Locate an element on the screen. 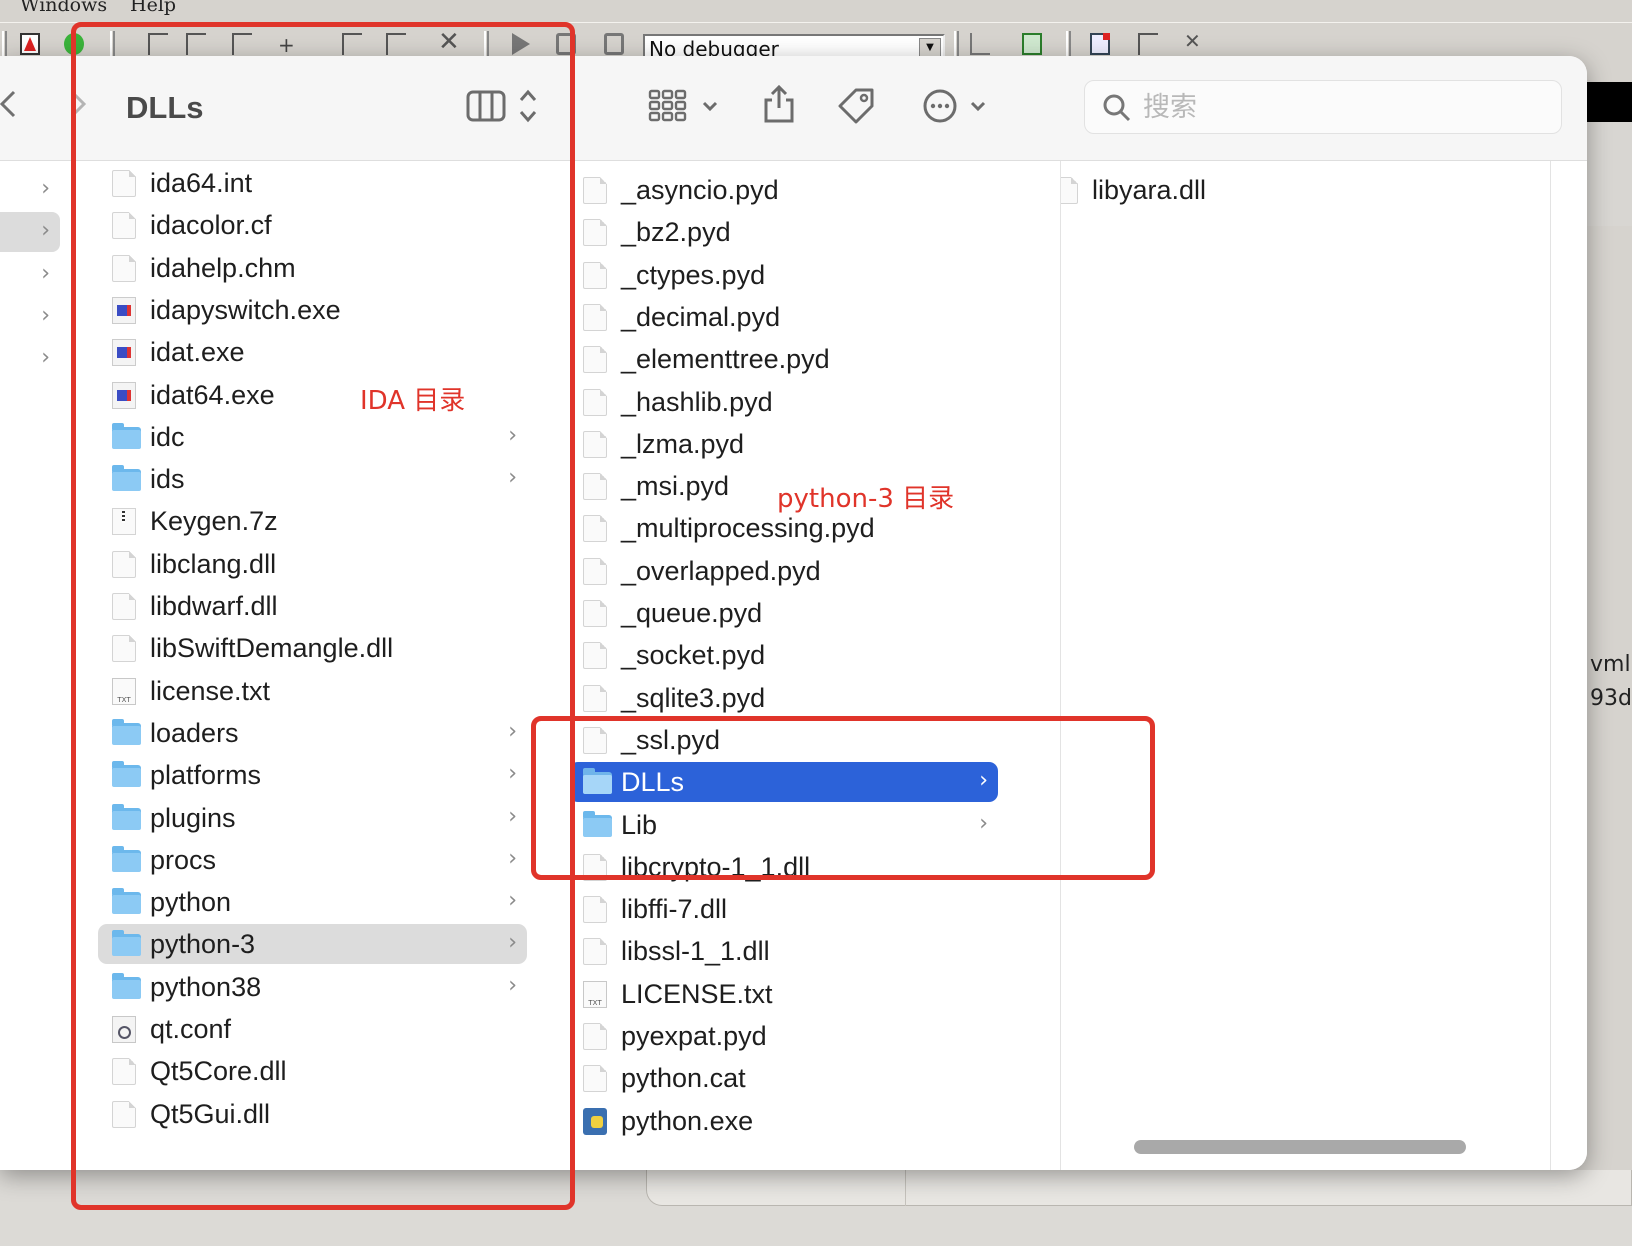 The width and height of the screenshot is (1632, 1246). ida-text-line: vml is located at coordinates (1610, 664).